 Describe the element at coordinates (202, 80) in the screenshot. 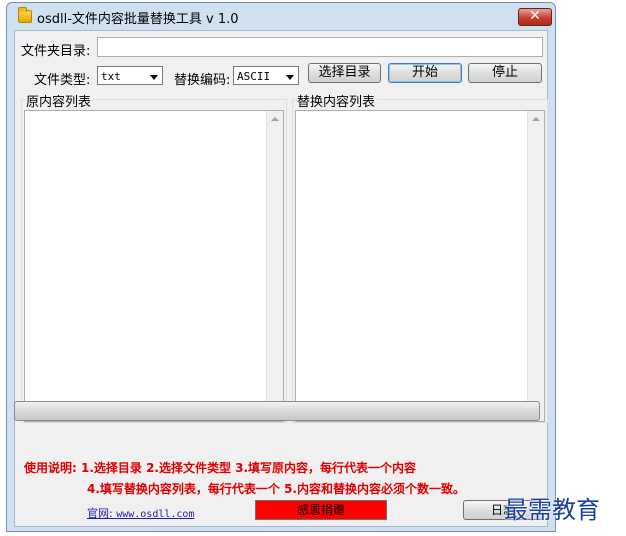

I see `encoding-label: 替换编码:` at that location.